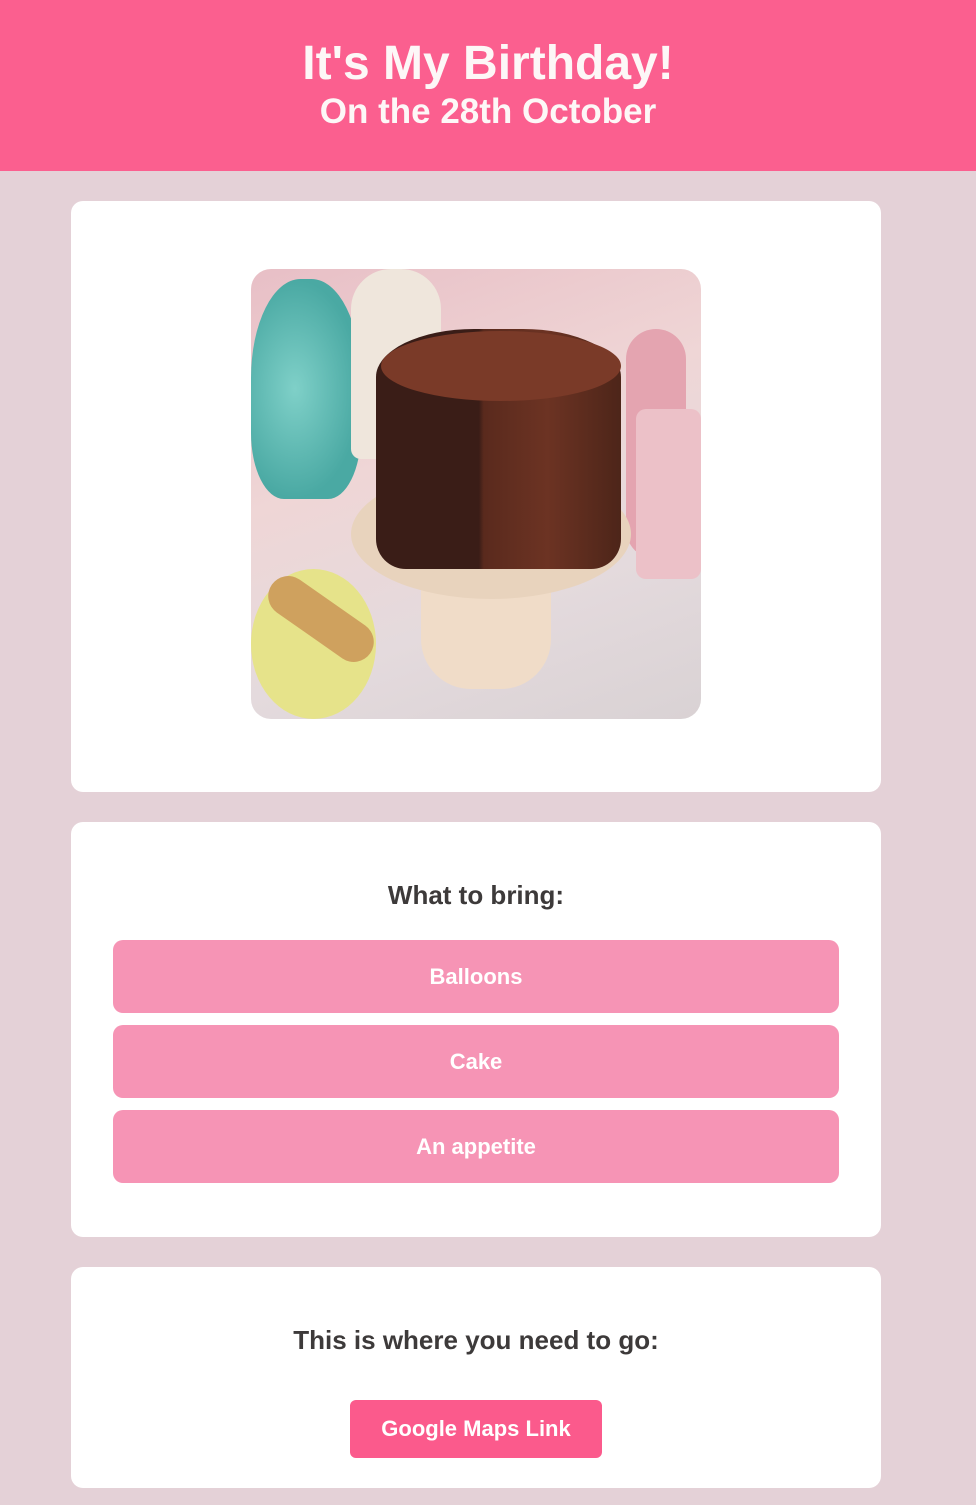 This screenshot has width=976, height=1505. What do you see at coordinates (476, 1429) in the screenshot?
I see `google-maps-link-button: Google Maps Link` at bounding box center [476, 1429].